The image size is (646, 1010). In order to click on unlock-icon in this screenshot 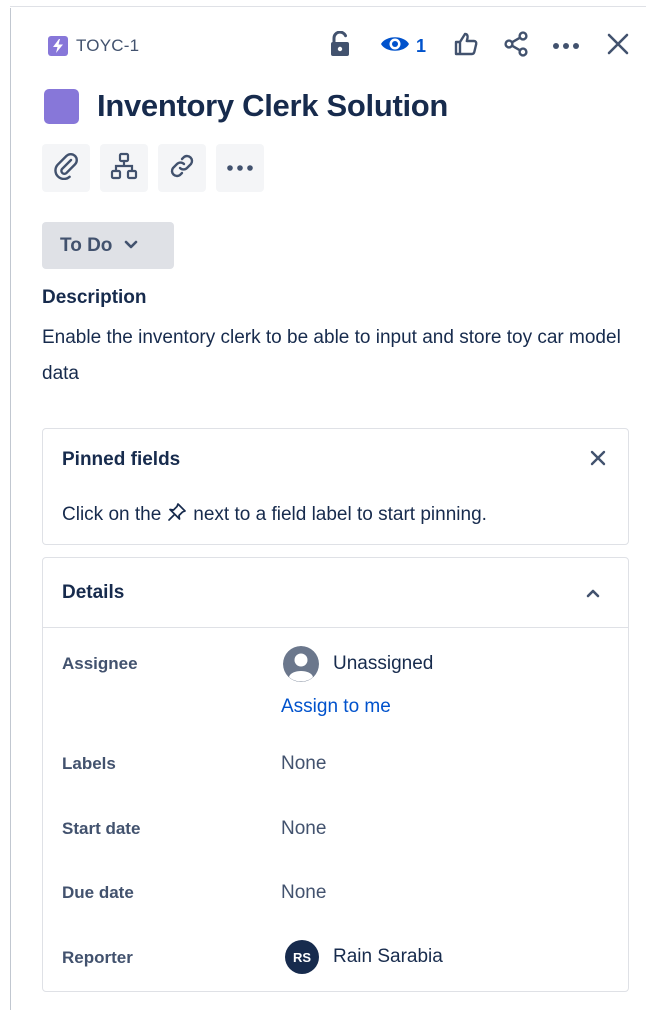, I will do `click(340, 46)`.